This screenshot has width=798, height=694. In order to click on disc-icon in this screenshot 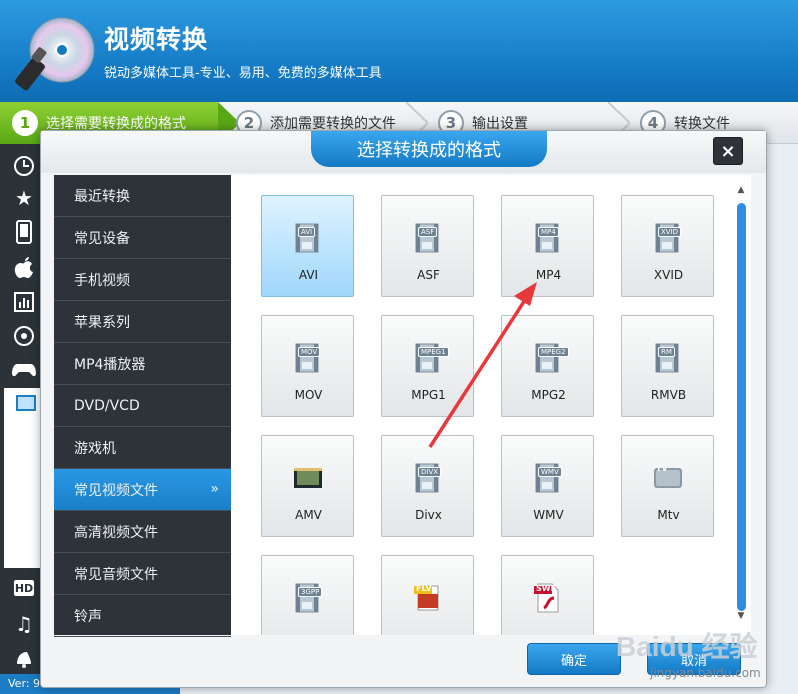, I will do `click(24, 336)`.